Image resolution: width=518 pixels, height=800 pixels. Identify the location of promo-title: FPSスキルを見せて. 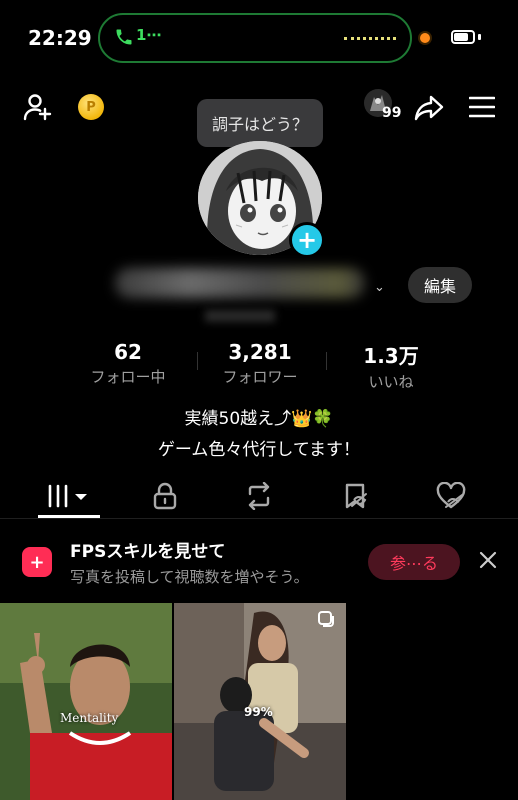
(148, 552).